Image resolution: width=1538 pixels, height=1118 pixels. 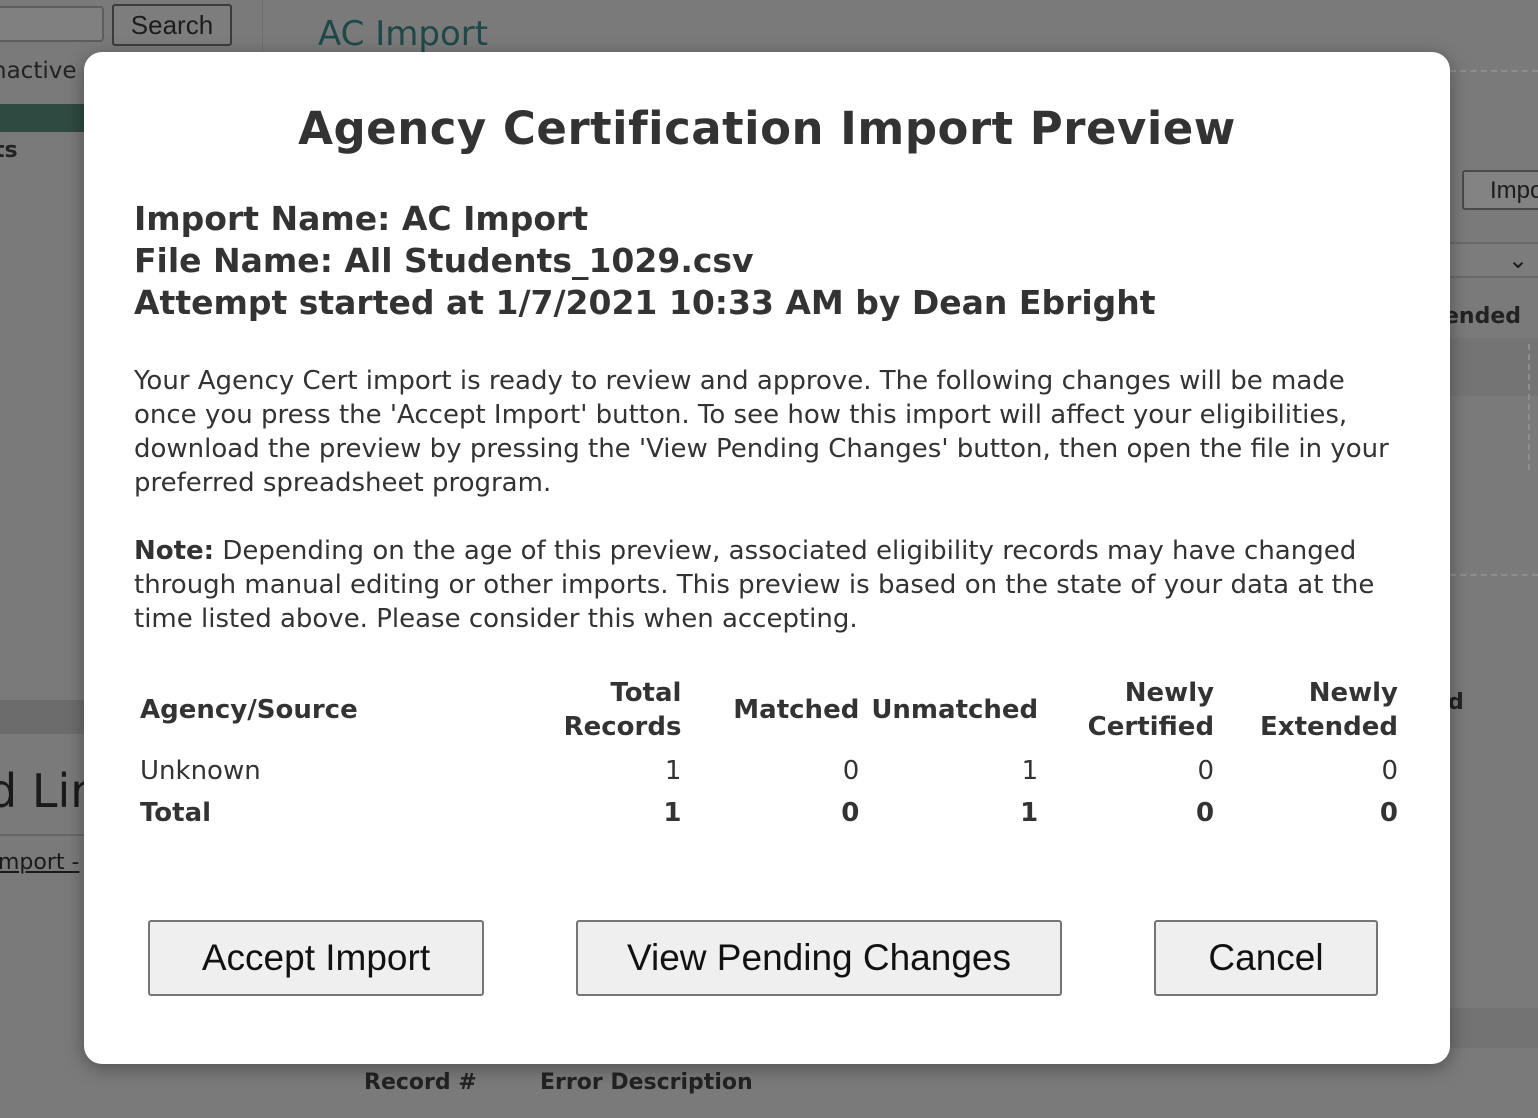 I want to click on cancel-button: Cancel, so click(x=1266, y=958).